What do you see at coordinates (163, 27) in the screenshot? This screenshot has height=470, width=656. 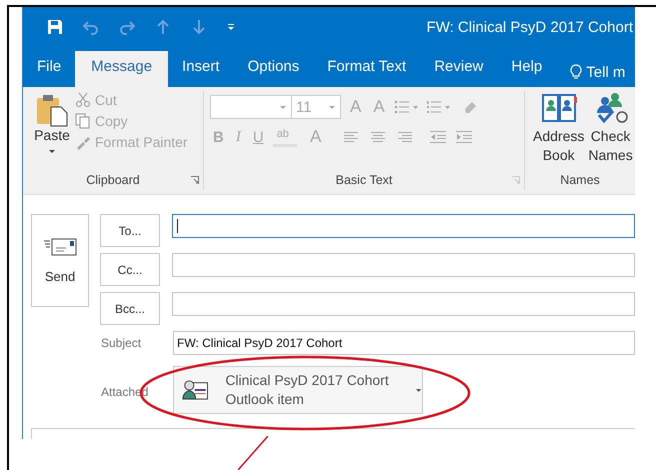 I see `up-arrow-icon` at bounding box center [163, 27].